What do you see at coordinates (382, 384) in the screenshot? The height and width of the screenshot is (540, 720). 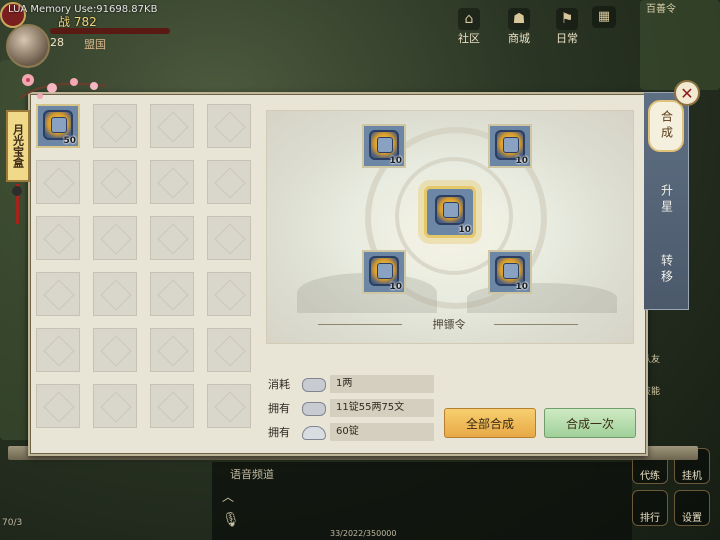 I see `consume-value: 1两` at bounding box center [382, 384].